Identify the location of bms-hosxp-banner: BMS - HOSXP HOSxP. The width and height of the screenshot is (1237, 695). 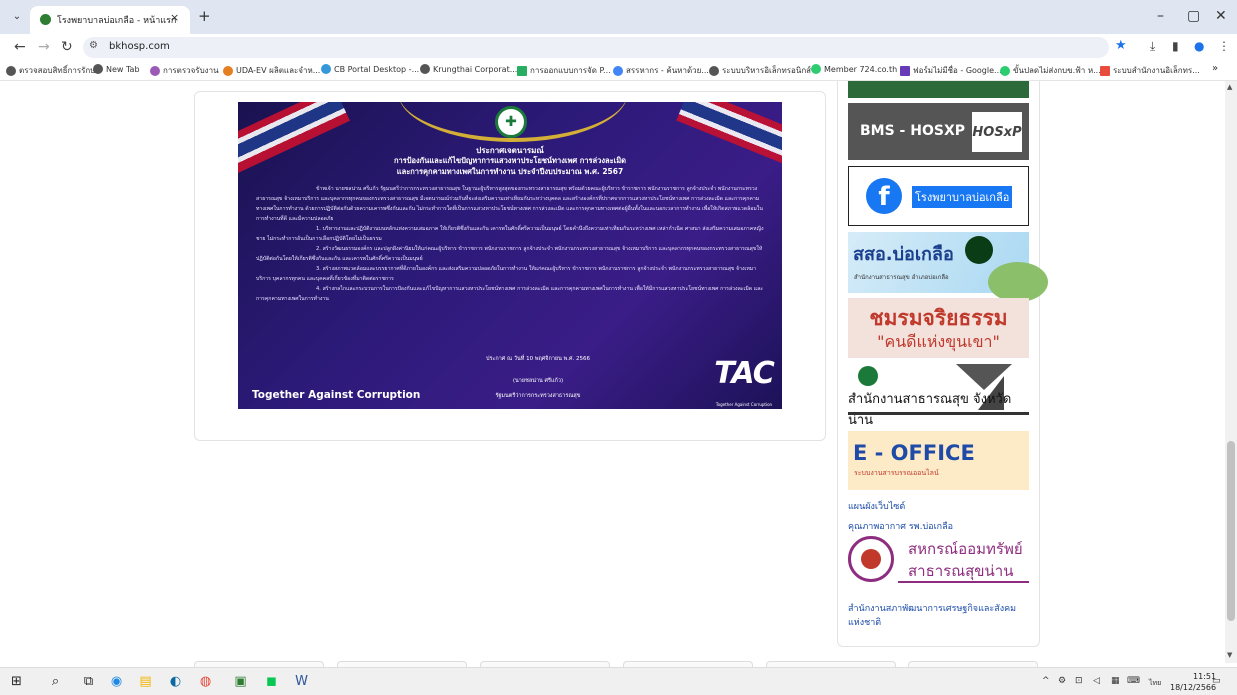
(938, 131).